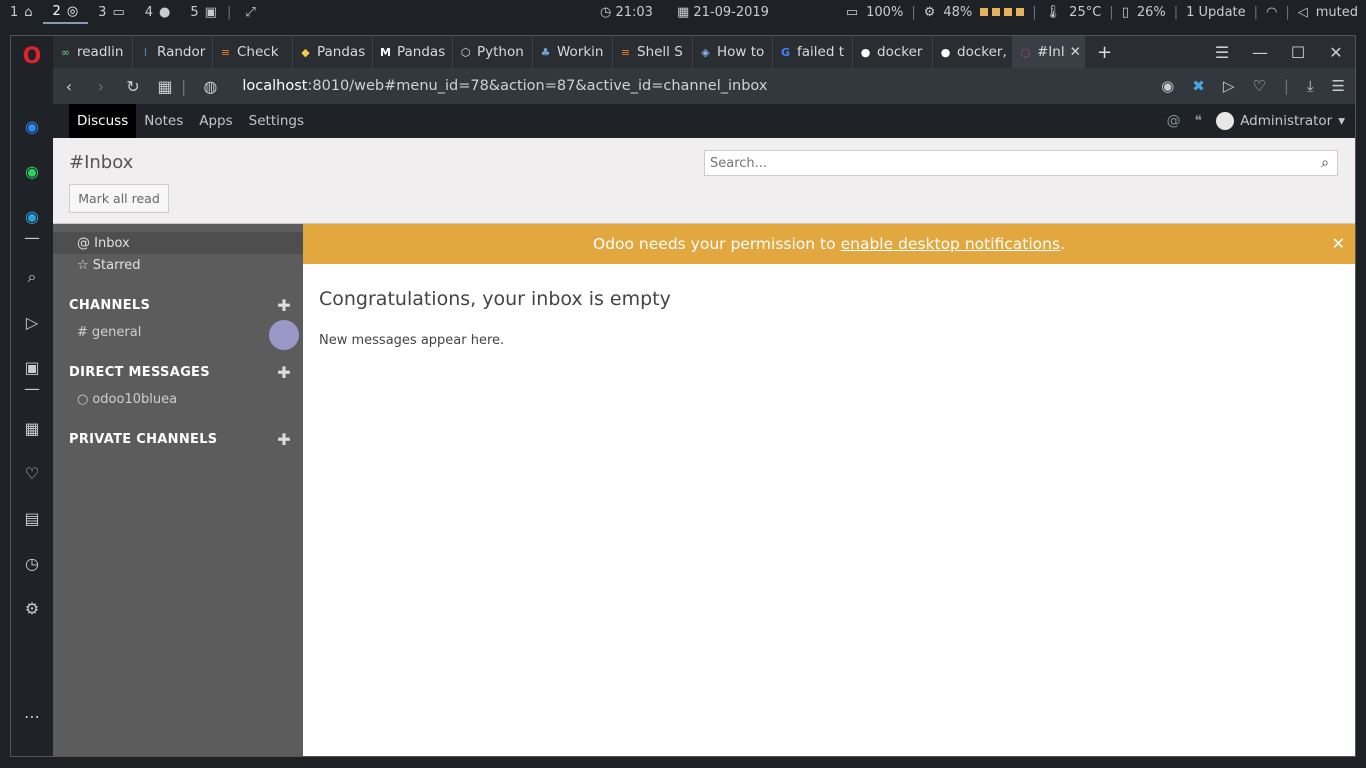 This screenshot has width=1366, height=768. What do you see at coordinates (1336, 52) in the screenshot?
I see `close-window-icon: ✕` at bounding box center [1336, 52].